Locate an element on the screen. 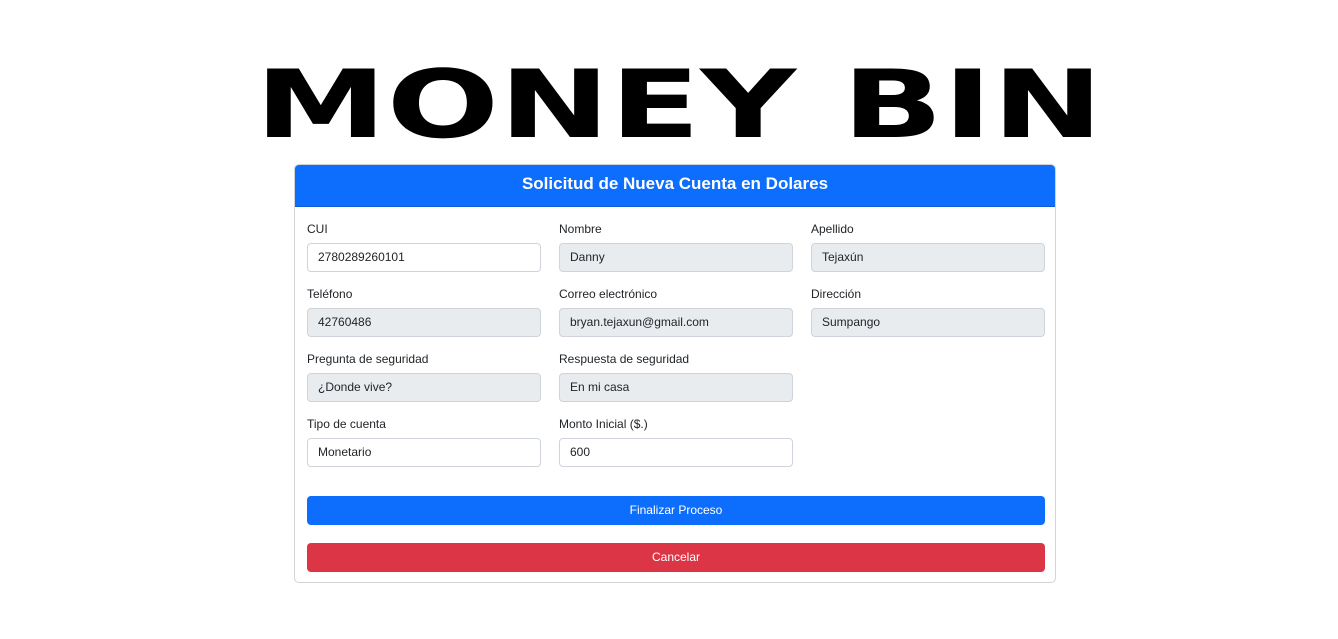  cui-label: CUI is located at coordinates (317, 229).